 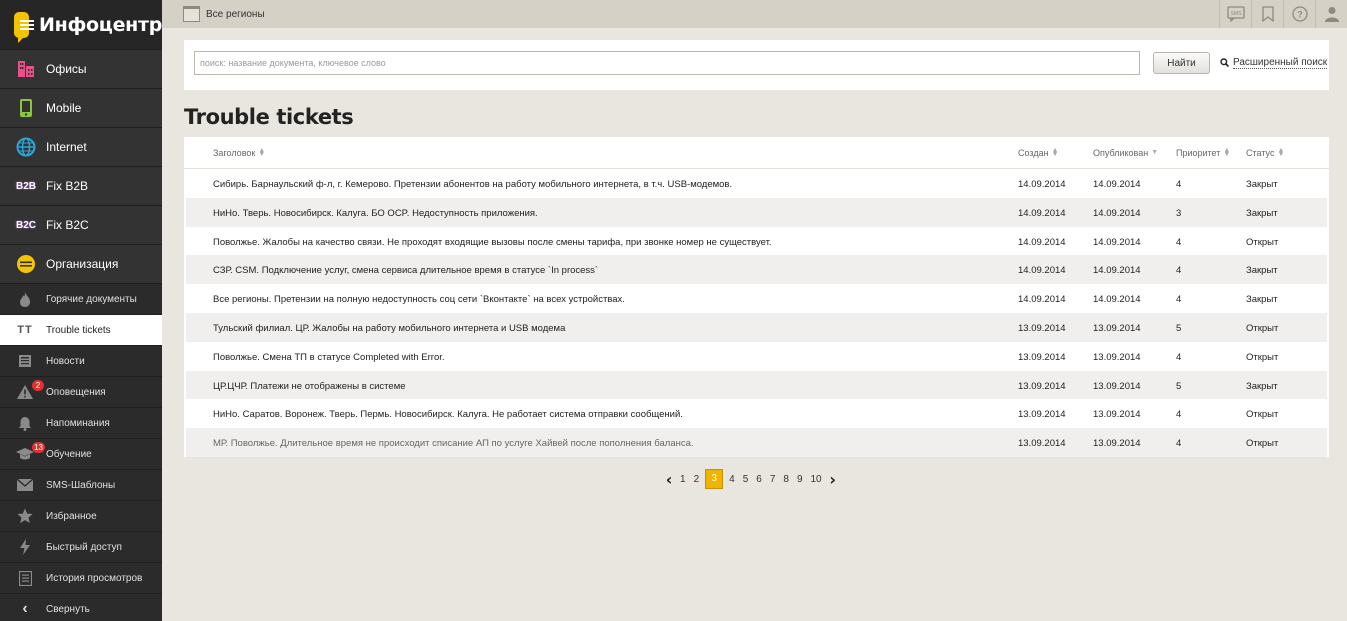 What do you see at coordinates (81, 147) in the screenshot?
I see `sidebar-item-internet: Internet` at bounding box center [81, 147].